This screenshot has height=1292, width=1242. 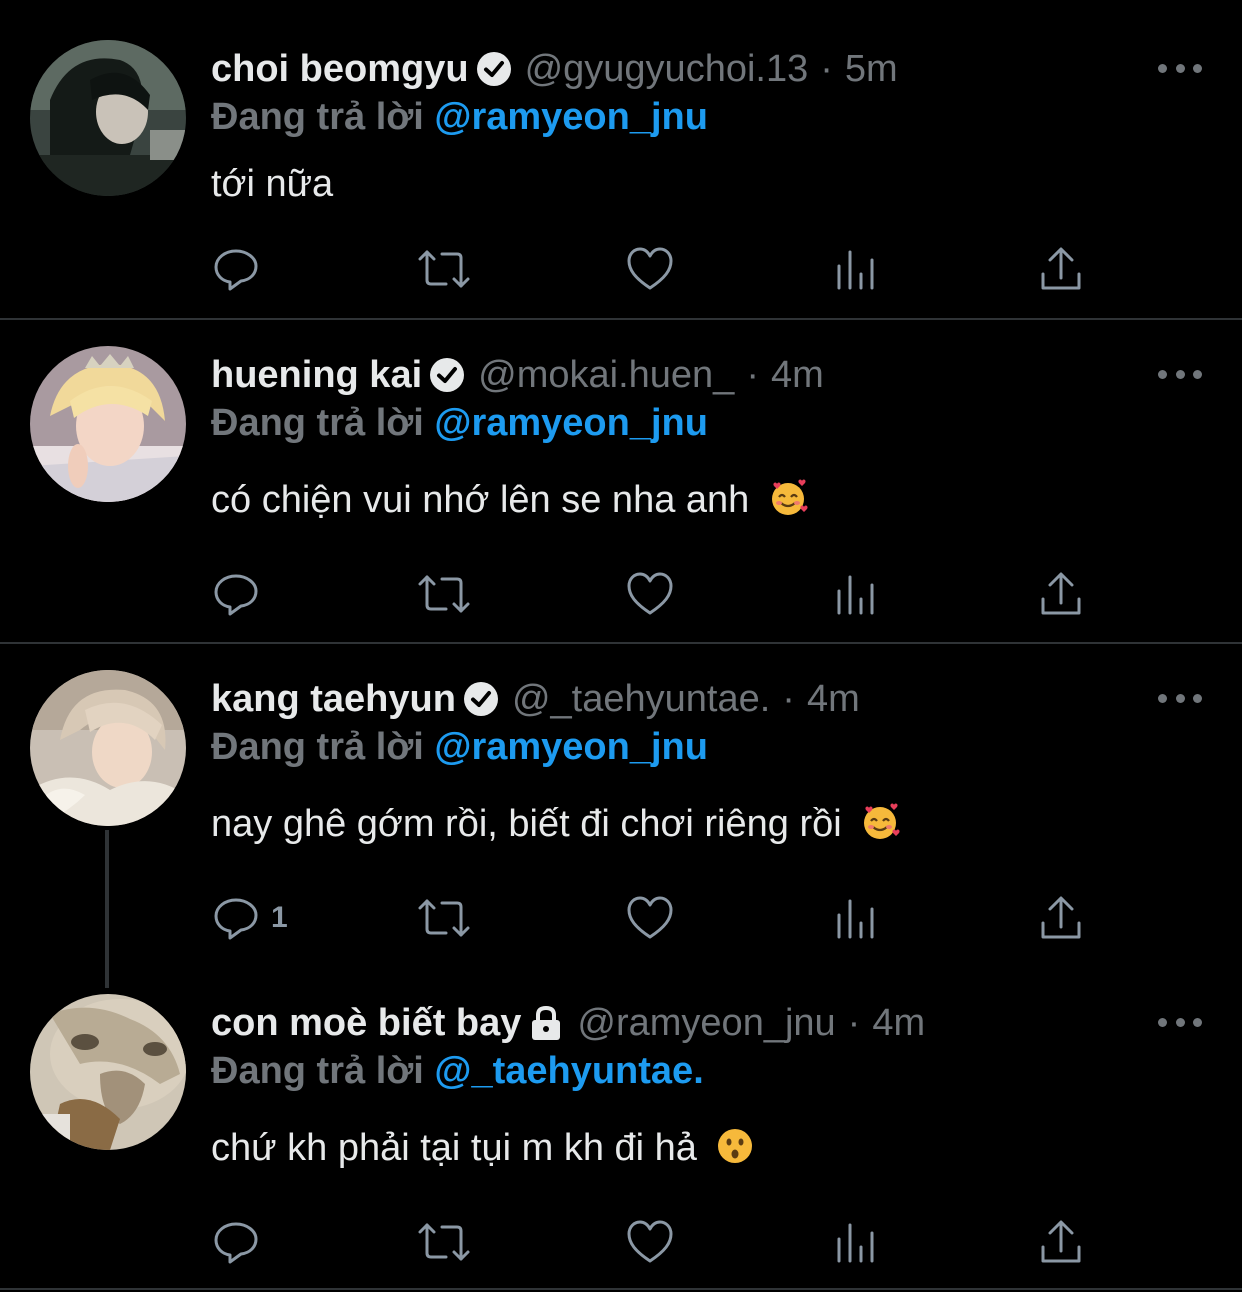 What do you see at coordinates (667, 69) in the screenshot?
I see `username: @gyugyuchoi.13` at bounding box center [667, 69].